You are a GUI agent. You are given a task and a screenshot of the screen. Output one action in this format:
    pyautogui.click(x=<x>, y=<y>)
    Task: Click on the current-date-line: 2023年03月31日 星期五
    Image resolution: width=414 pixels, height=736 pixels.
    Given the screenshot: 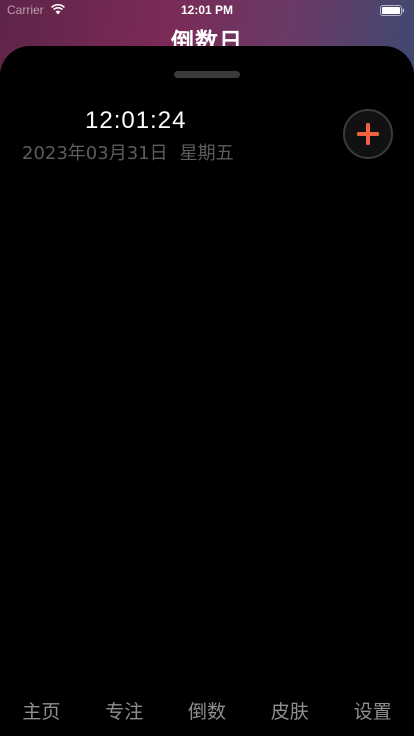 What is the action you would take?
    pyautogui.click(x=134, y=152)
    